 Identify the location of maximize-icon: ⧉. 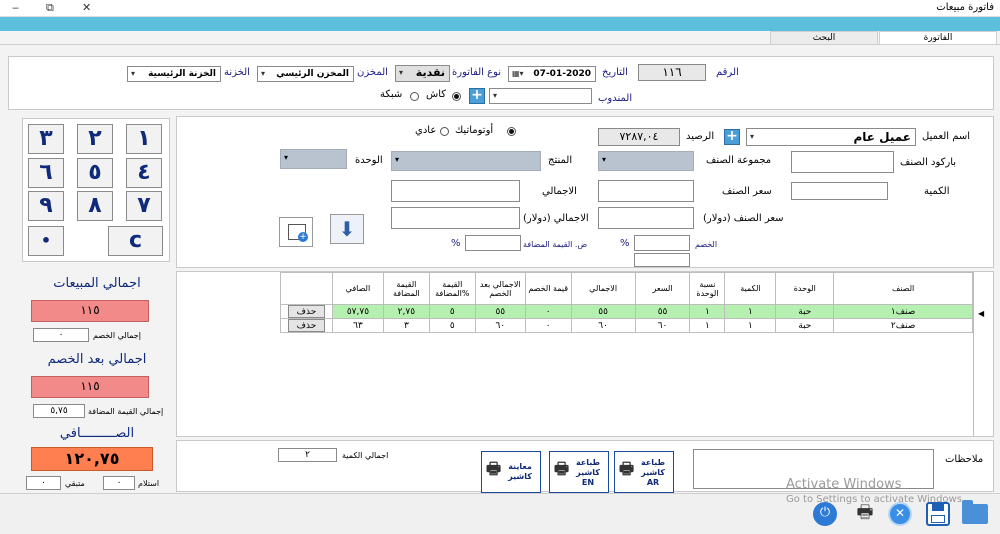
(50, 8).